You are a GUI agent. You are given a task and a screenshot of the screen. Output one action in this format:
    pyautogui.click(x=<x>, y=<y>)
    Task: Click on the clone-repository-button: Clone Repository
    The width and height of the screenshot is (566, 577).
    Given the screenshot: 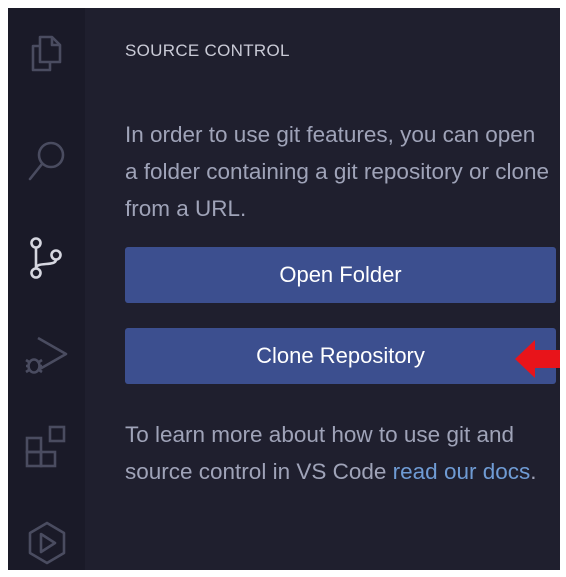 What is the action you would take?
    pyautogui.click(x=340, y=356)
    